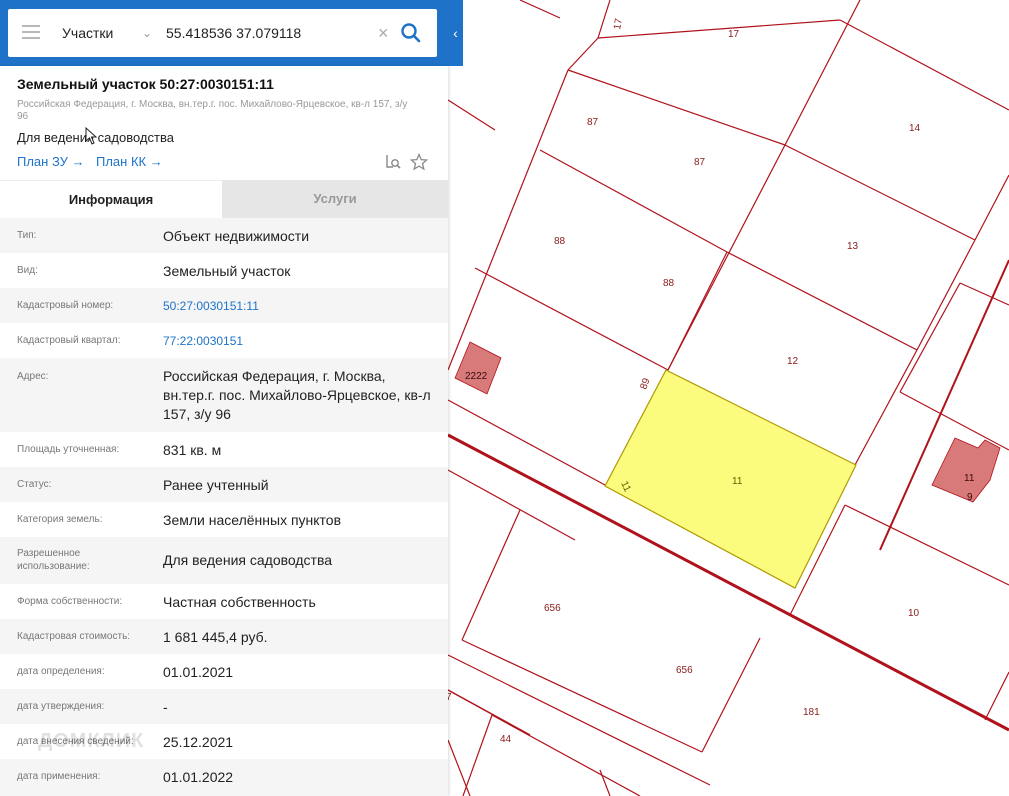 The width and height of the screenshot is (1009, 796). Describe the element at coordinates (239, 602) in the screenshot. I see `property-value: Частная собственность` at that location.